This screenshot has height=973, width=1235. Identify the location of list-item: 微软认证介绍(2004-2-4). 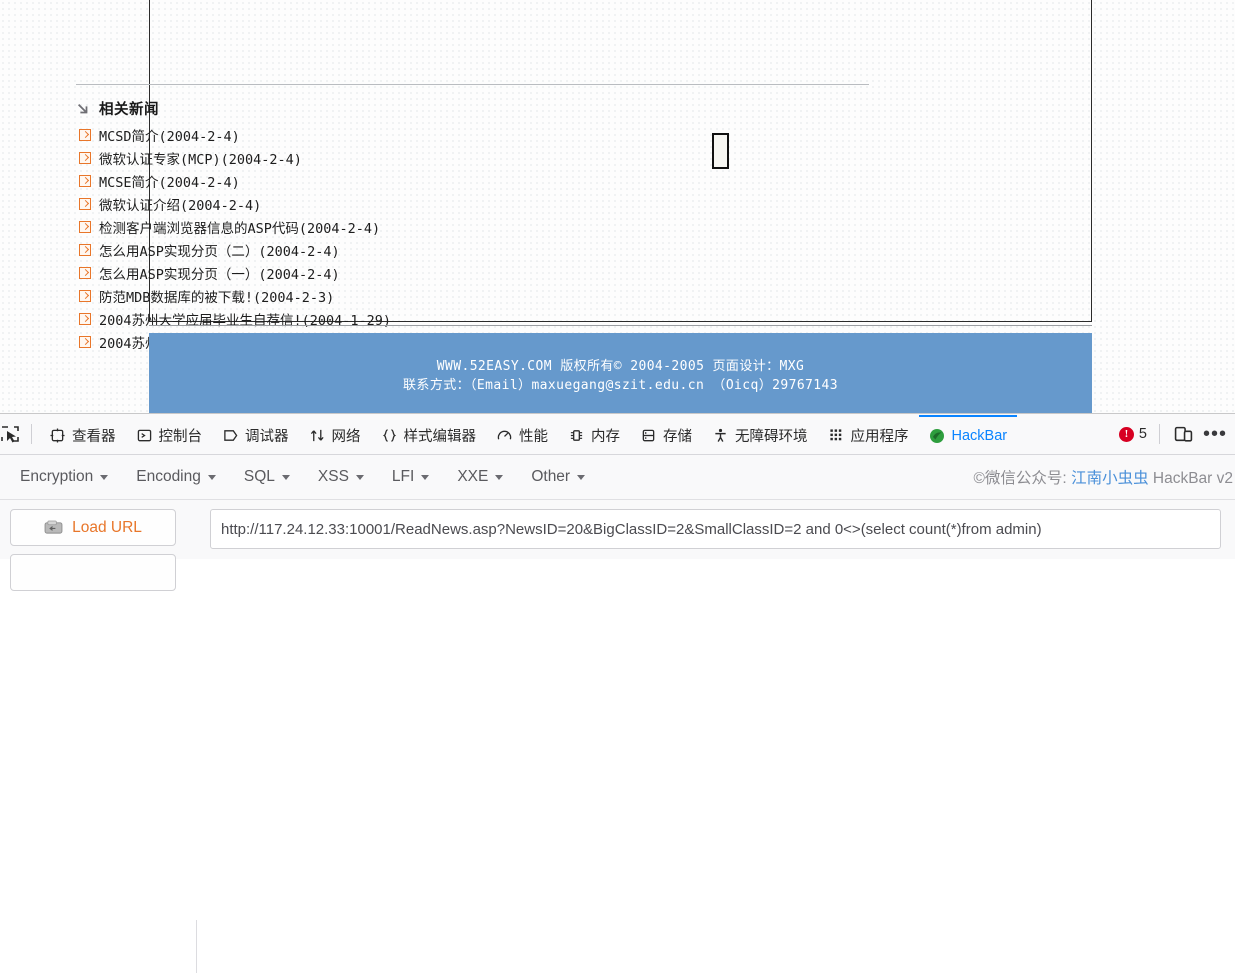
(476, 203).